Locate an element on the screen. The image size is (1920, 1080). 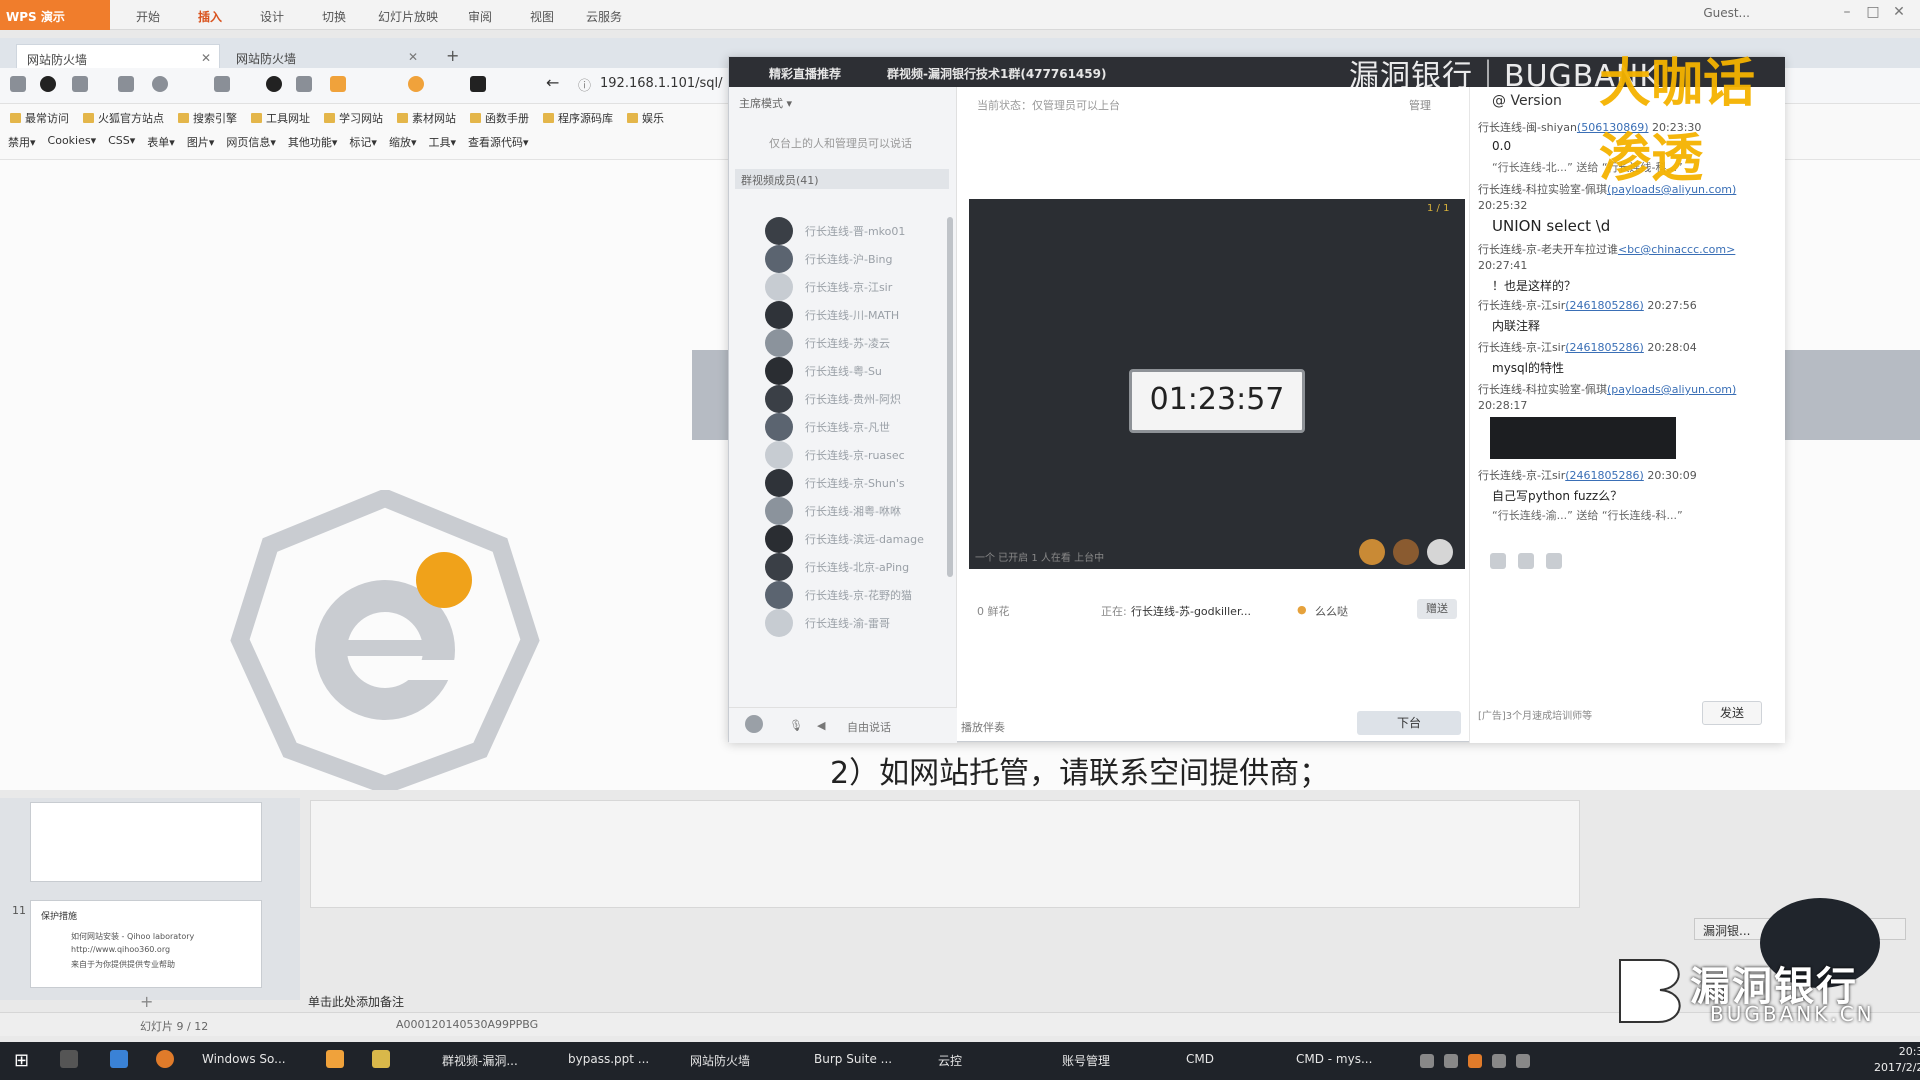
slide-thumbnail is located at coordinates (146, 842).